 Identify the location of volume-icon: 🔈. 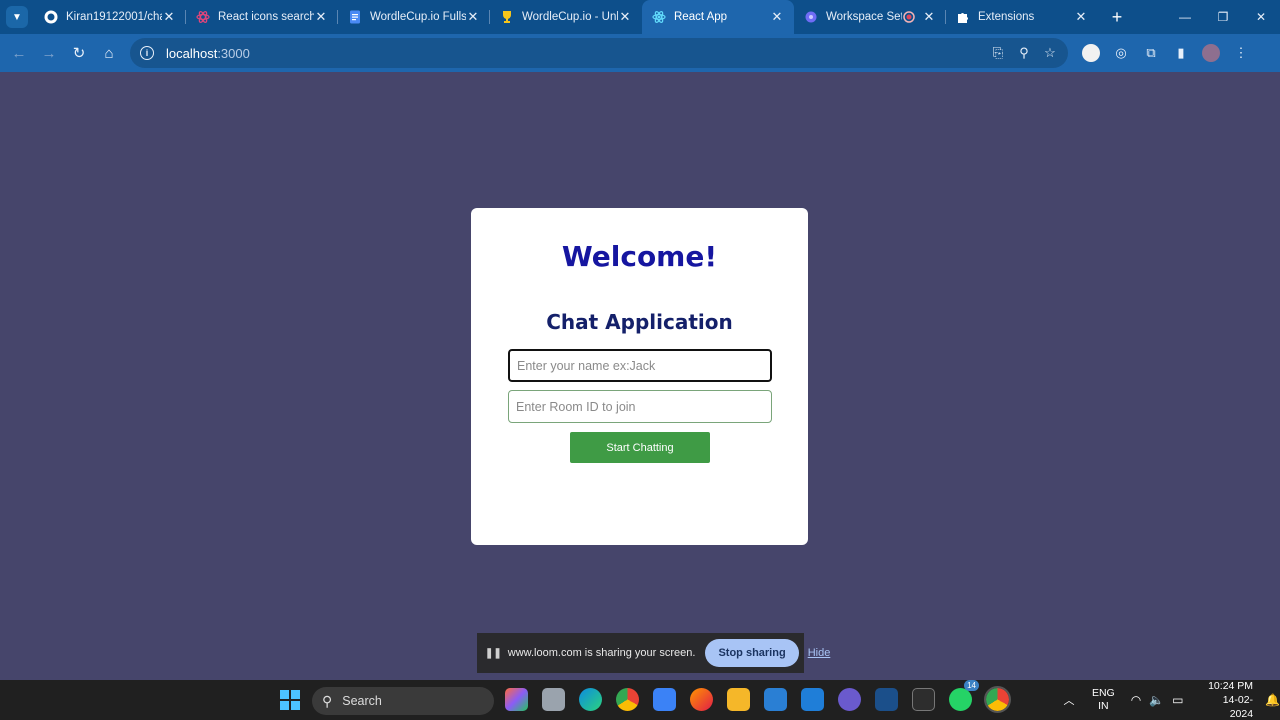
(1157, 700).